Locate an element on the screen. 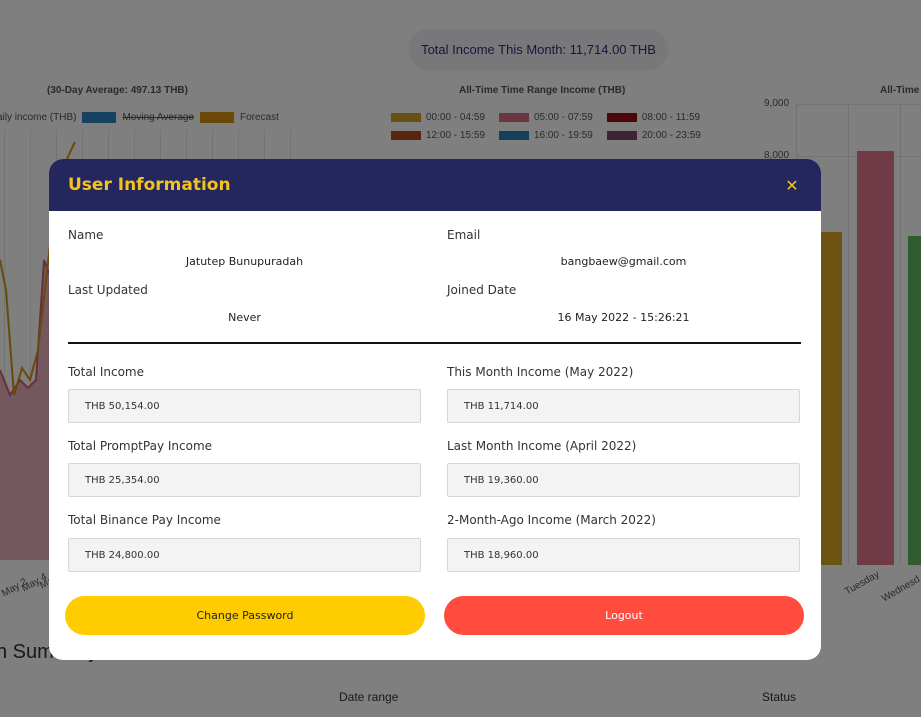  last-updated-label: Last Updated is located at coordinates (108, 290).